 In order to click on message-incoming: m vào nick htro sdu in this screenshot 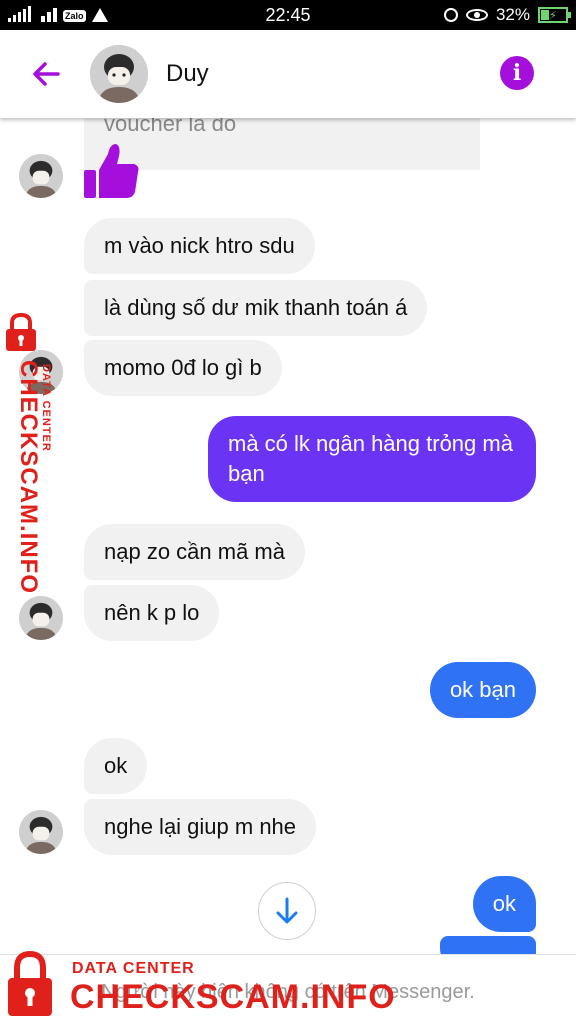, I will do `click(199, 246)`.